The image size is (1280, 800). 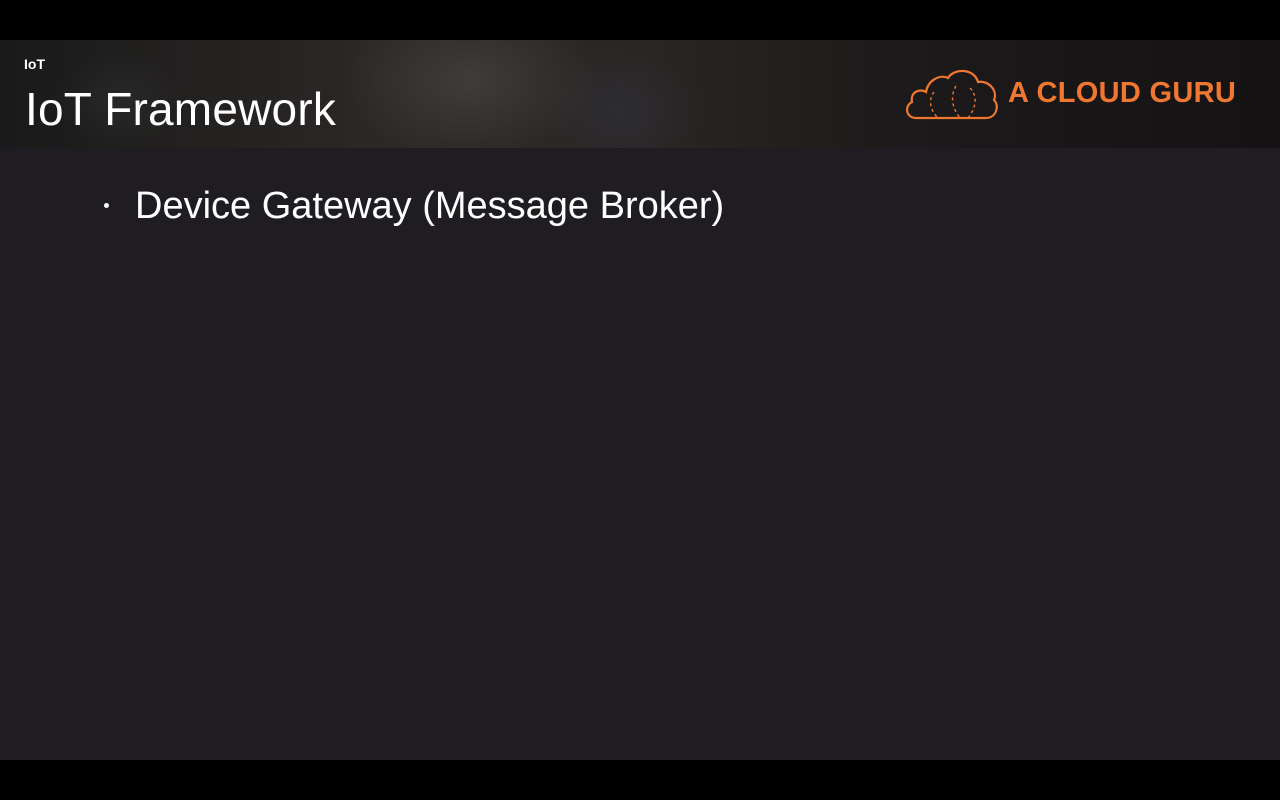 I want to click on brand-name: A CLOUD GURU, so click(x=1122, y=93).